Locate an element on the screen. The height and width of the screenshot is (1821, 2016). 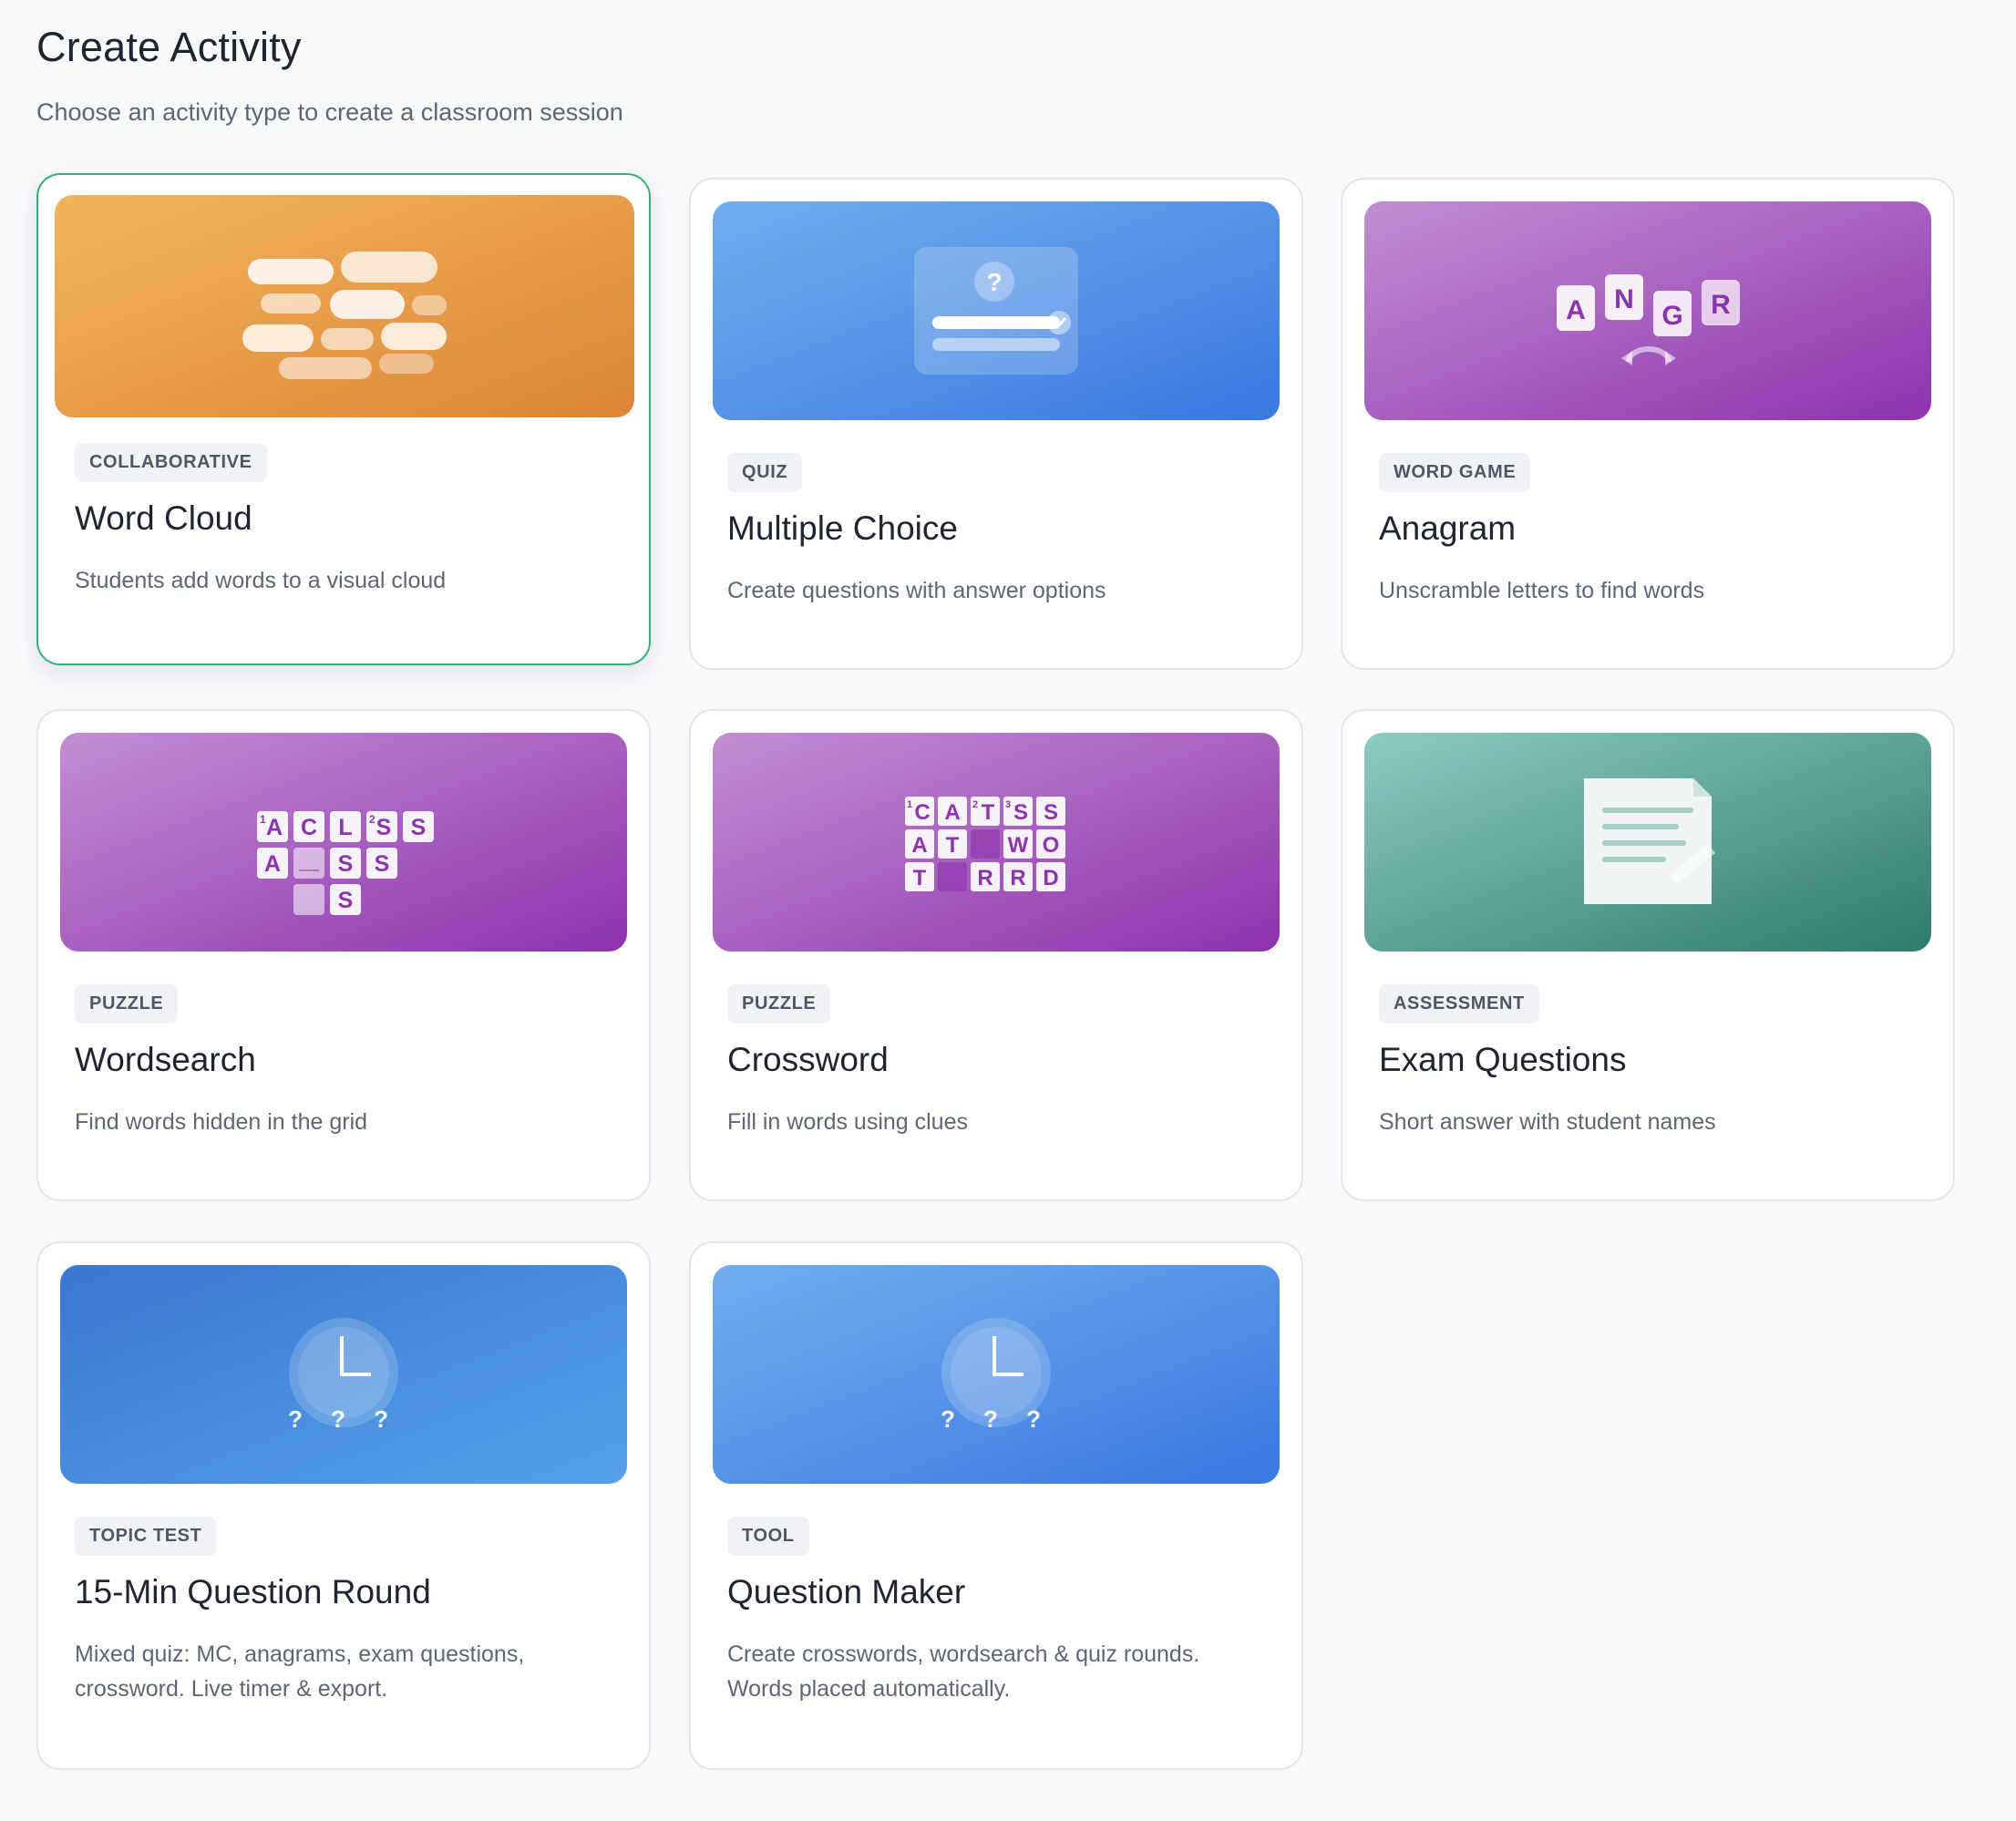
svg-text: L is located at coordinates (345, 827).